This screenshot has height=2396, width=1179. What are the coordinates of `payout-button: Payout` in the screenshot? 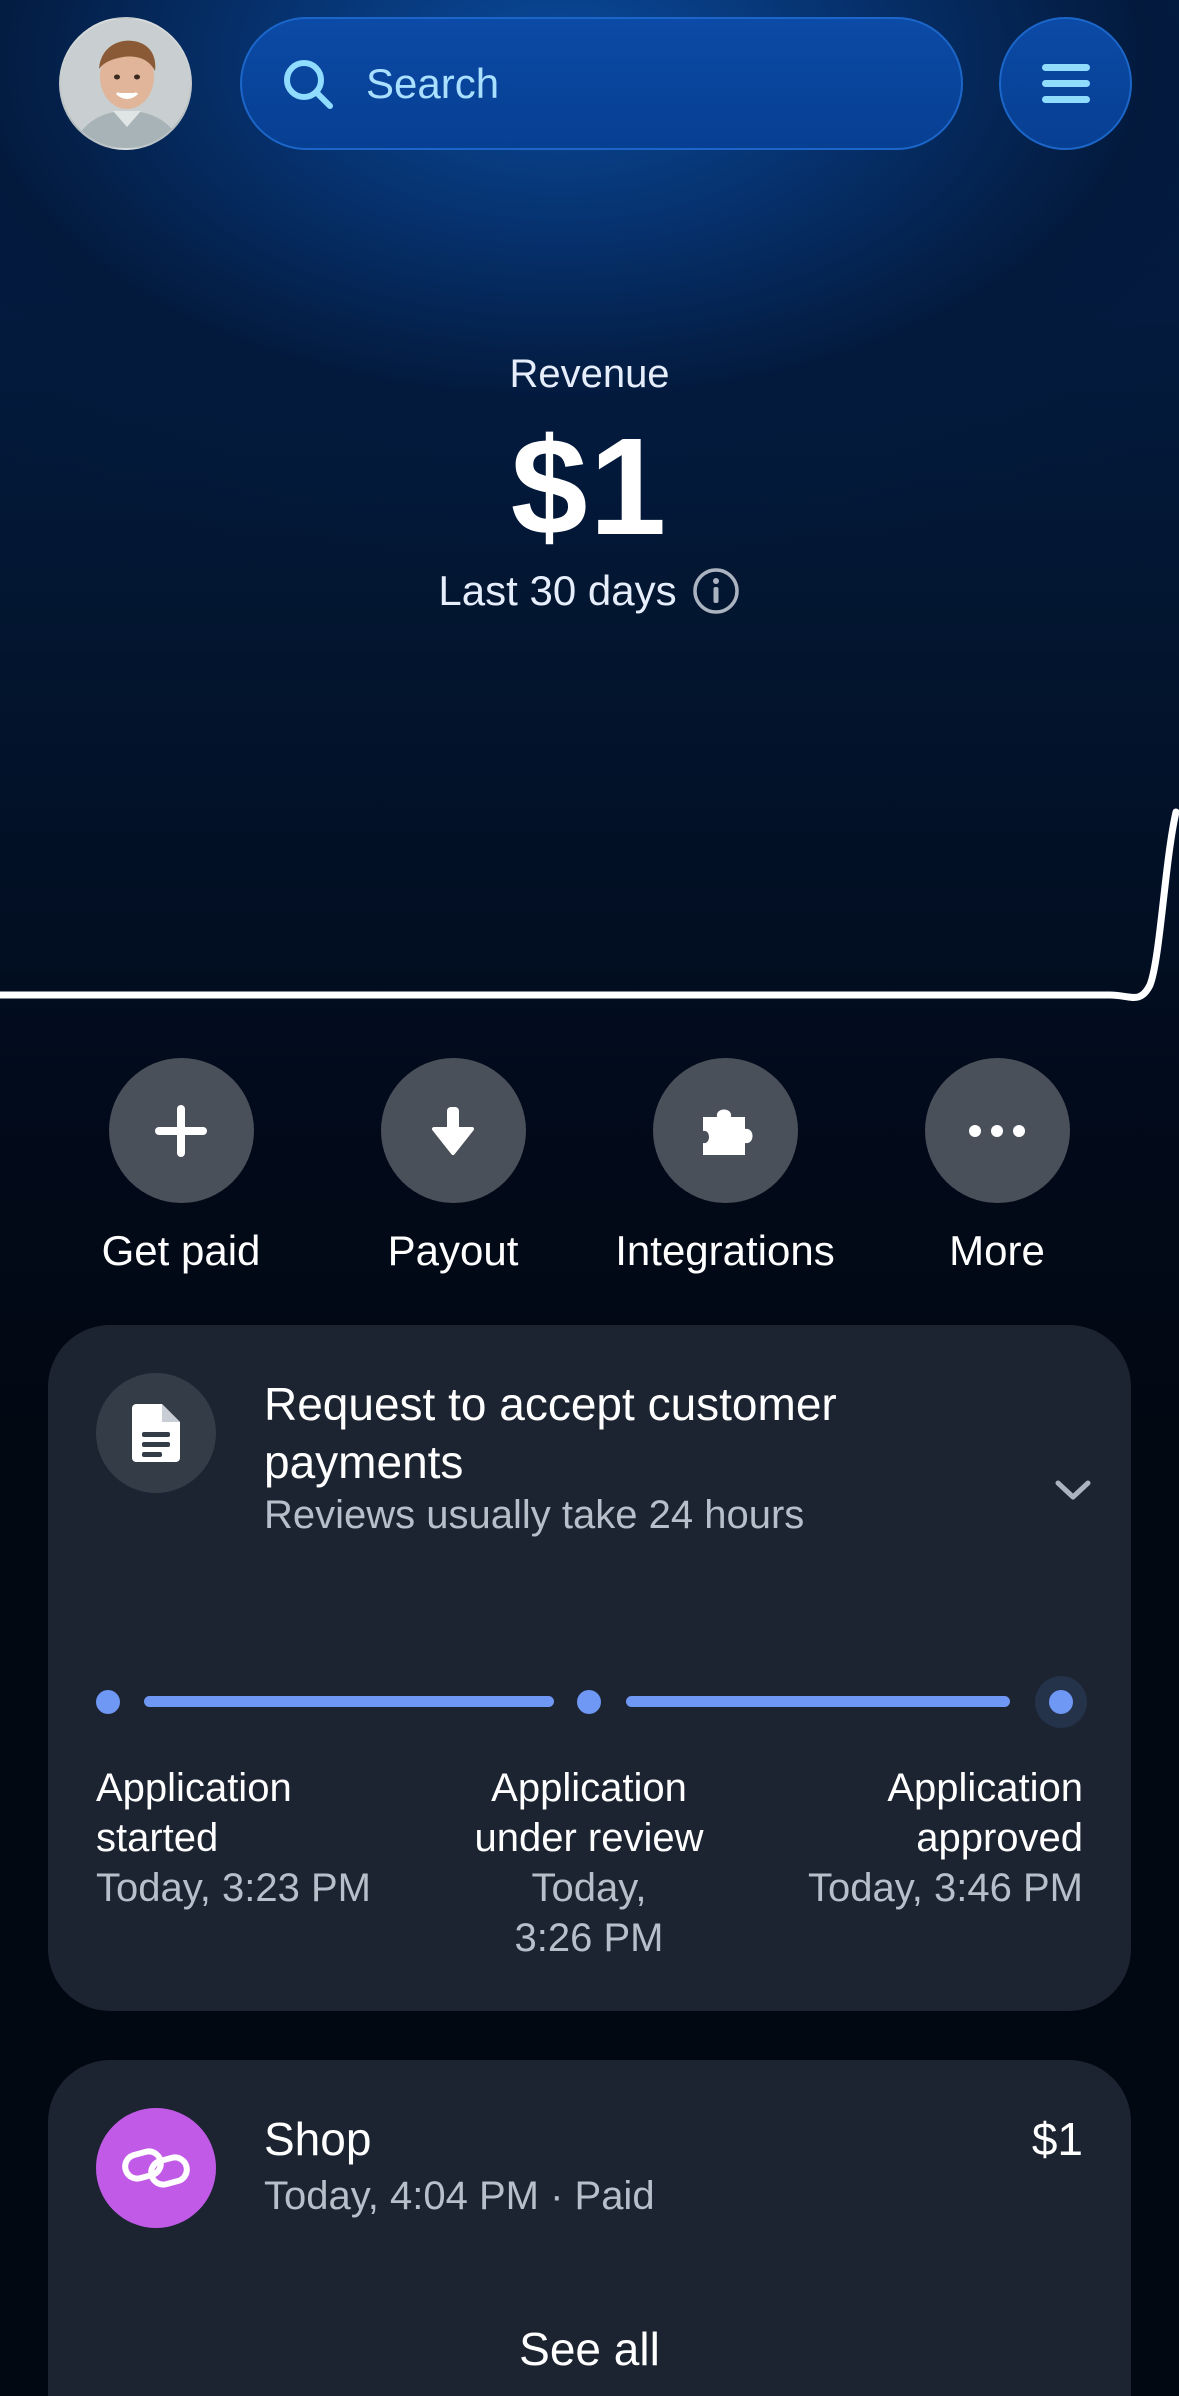 It's located at (453, 1166).